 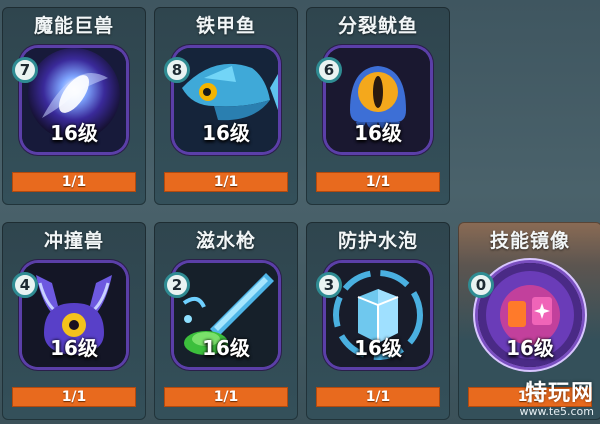 I want to click on card-title: 冲撞兽, so click(x=73, y=241).